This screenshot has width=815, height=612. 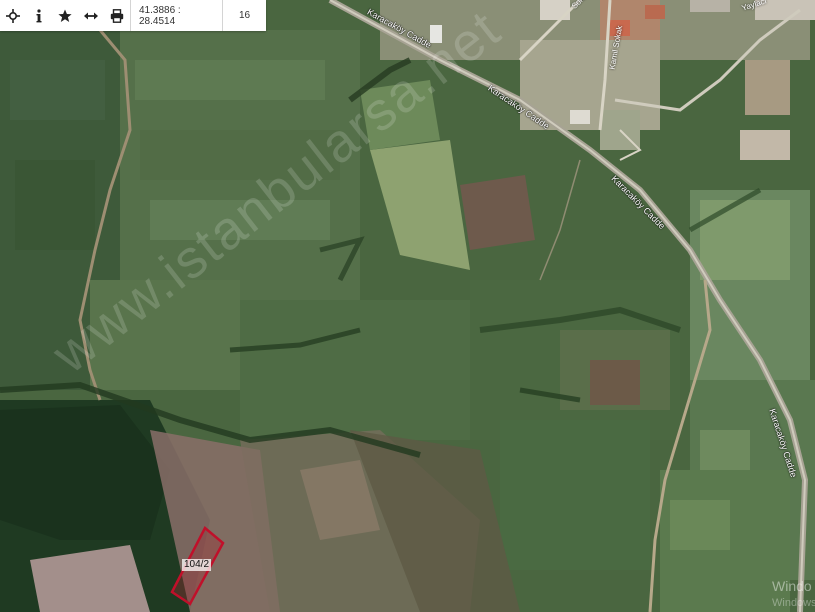 I want to click on zoom-level-readout: 16, so click(x=244, y=15).